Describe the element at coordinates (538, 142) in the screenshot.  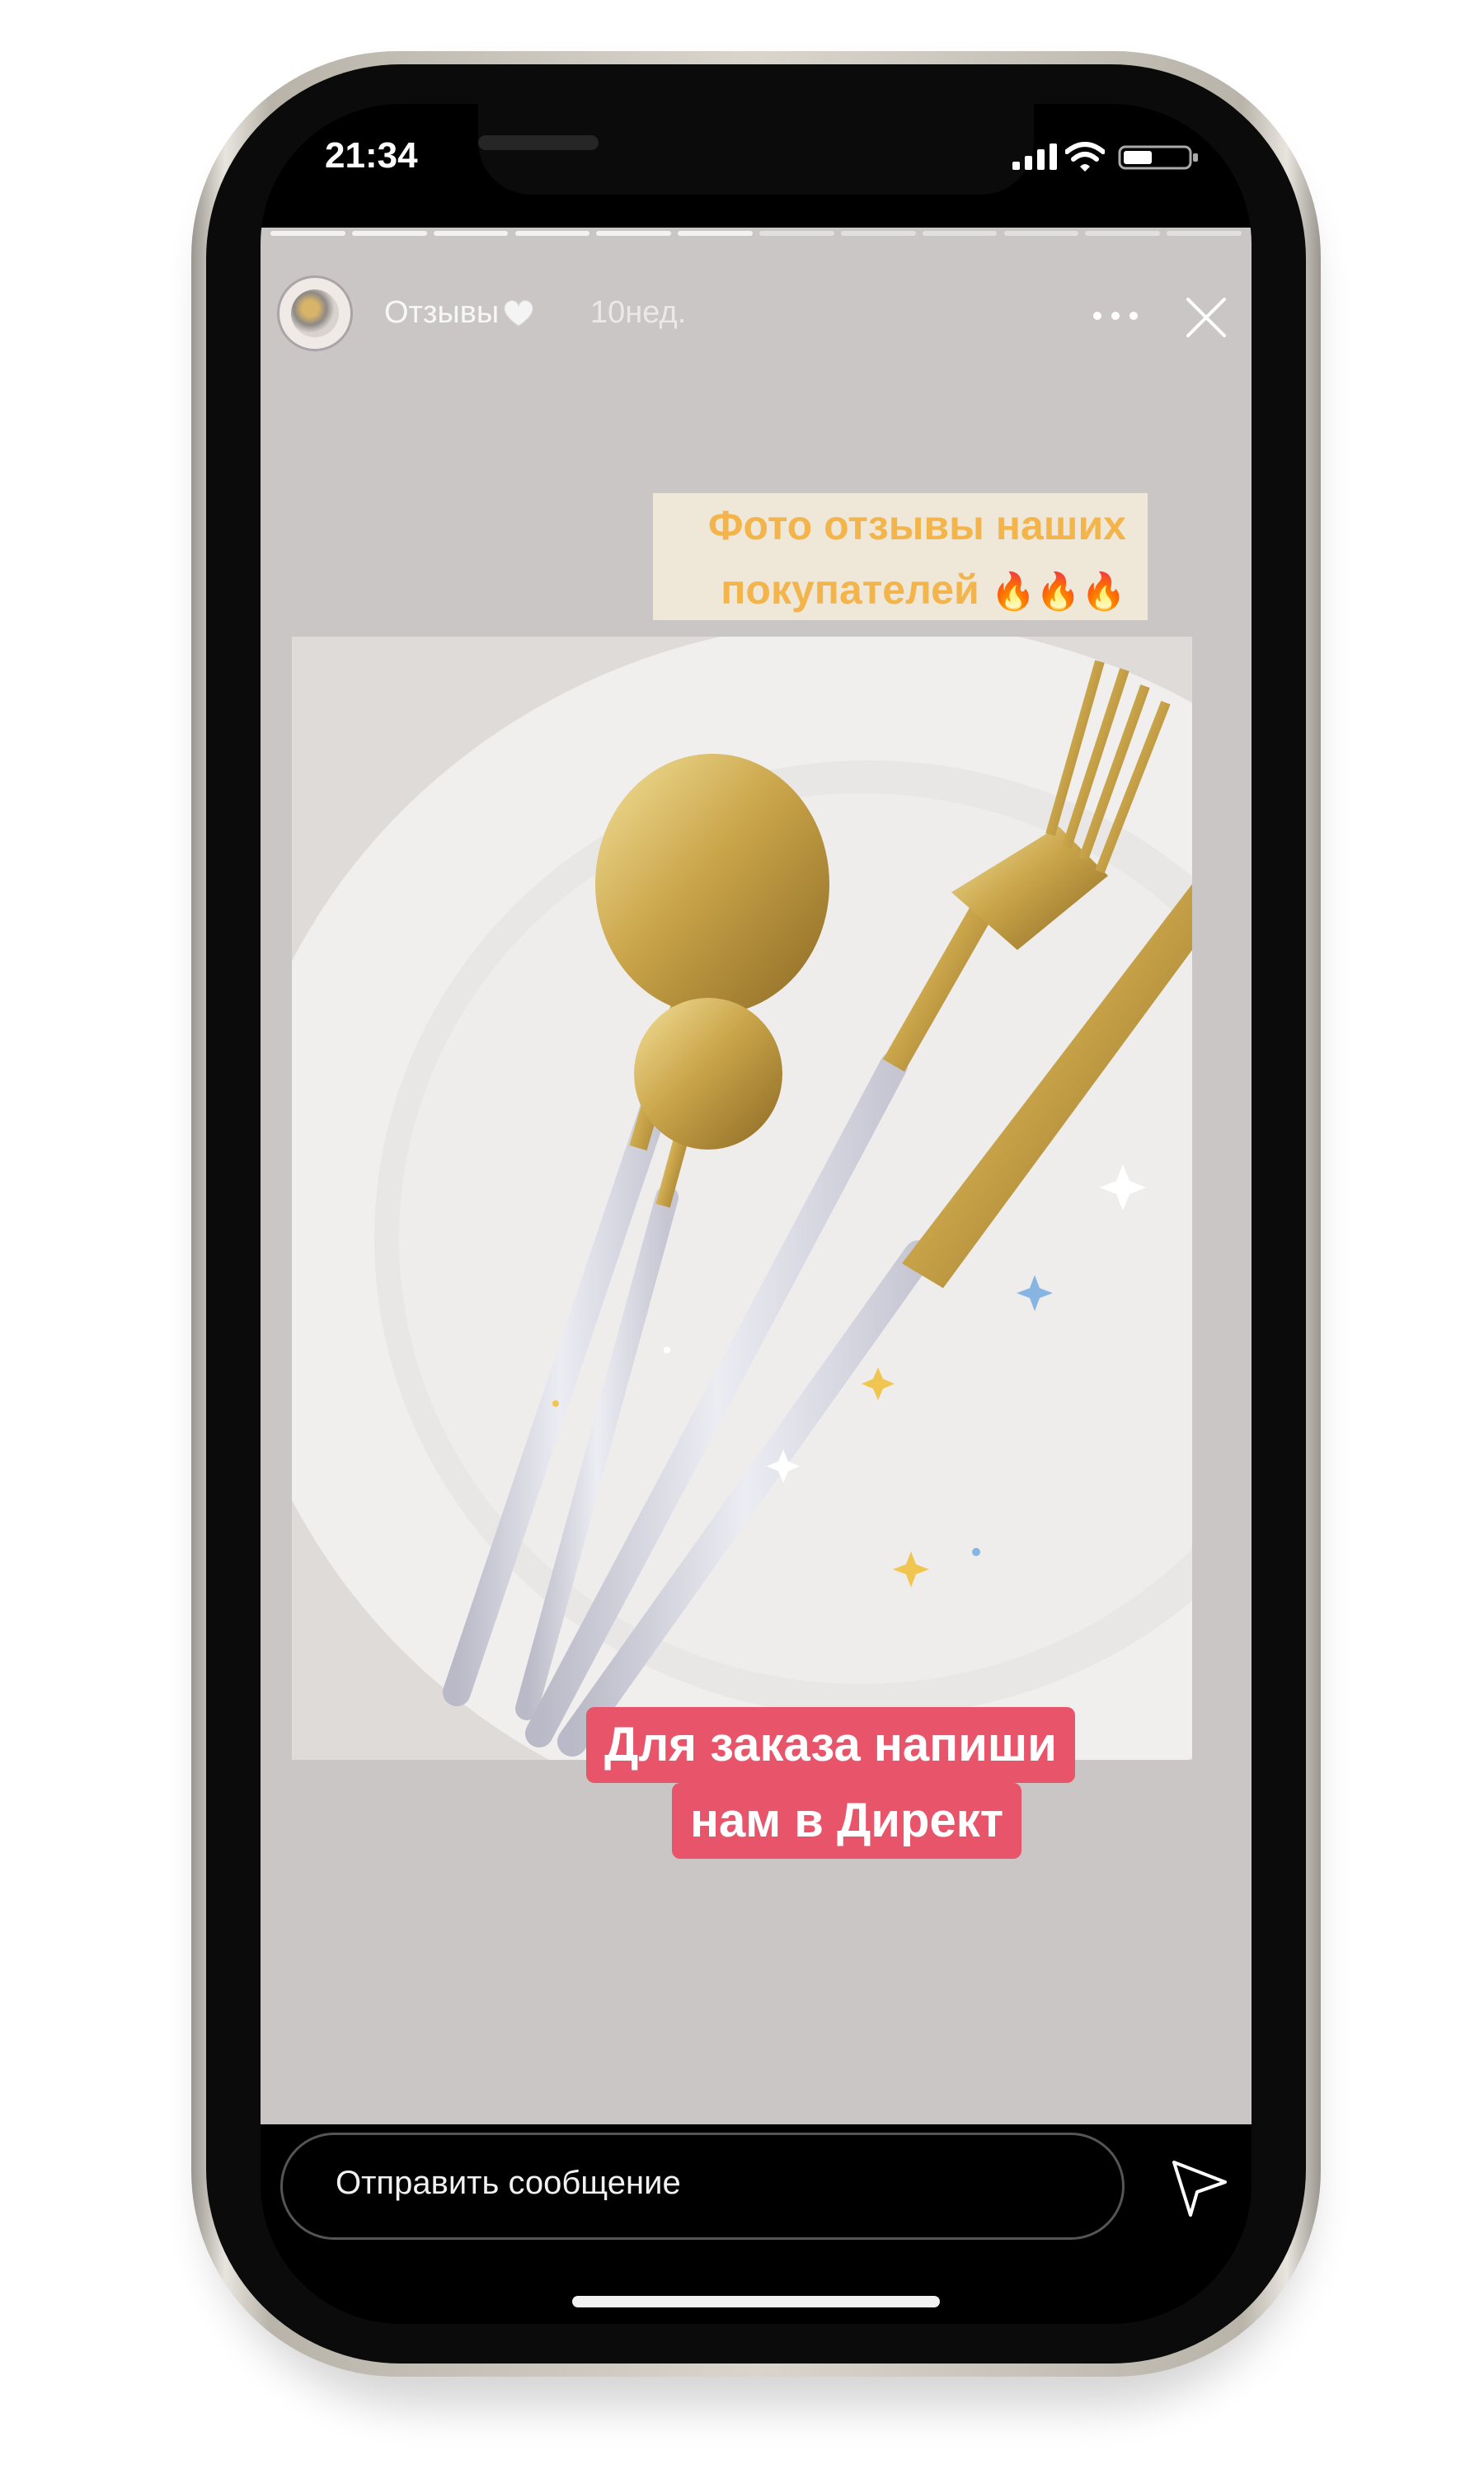
I see `speaker-grille` at that location.